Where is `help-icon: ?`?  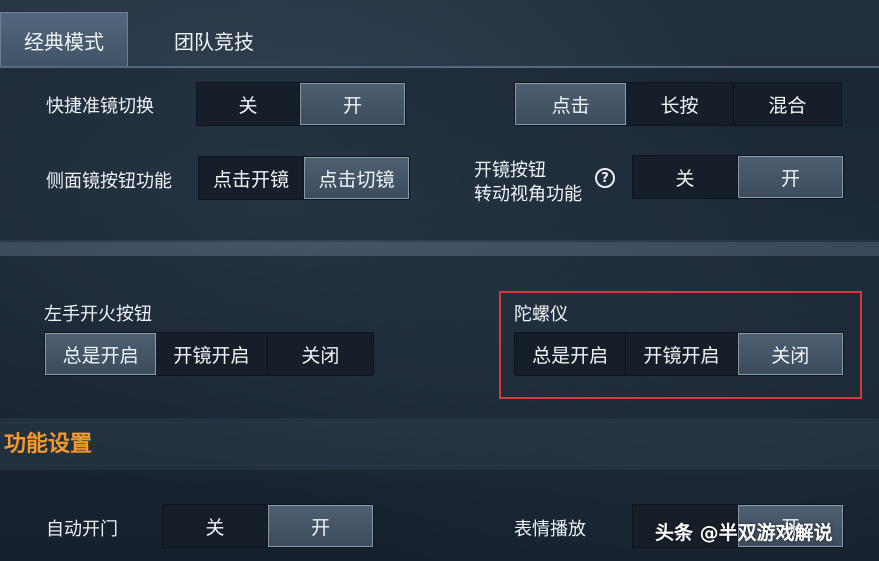
help-icon: ? is located at coordinates (605, 178).